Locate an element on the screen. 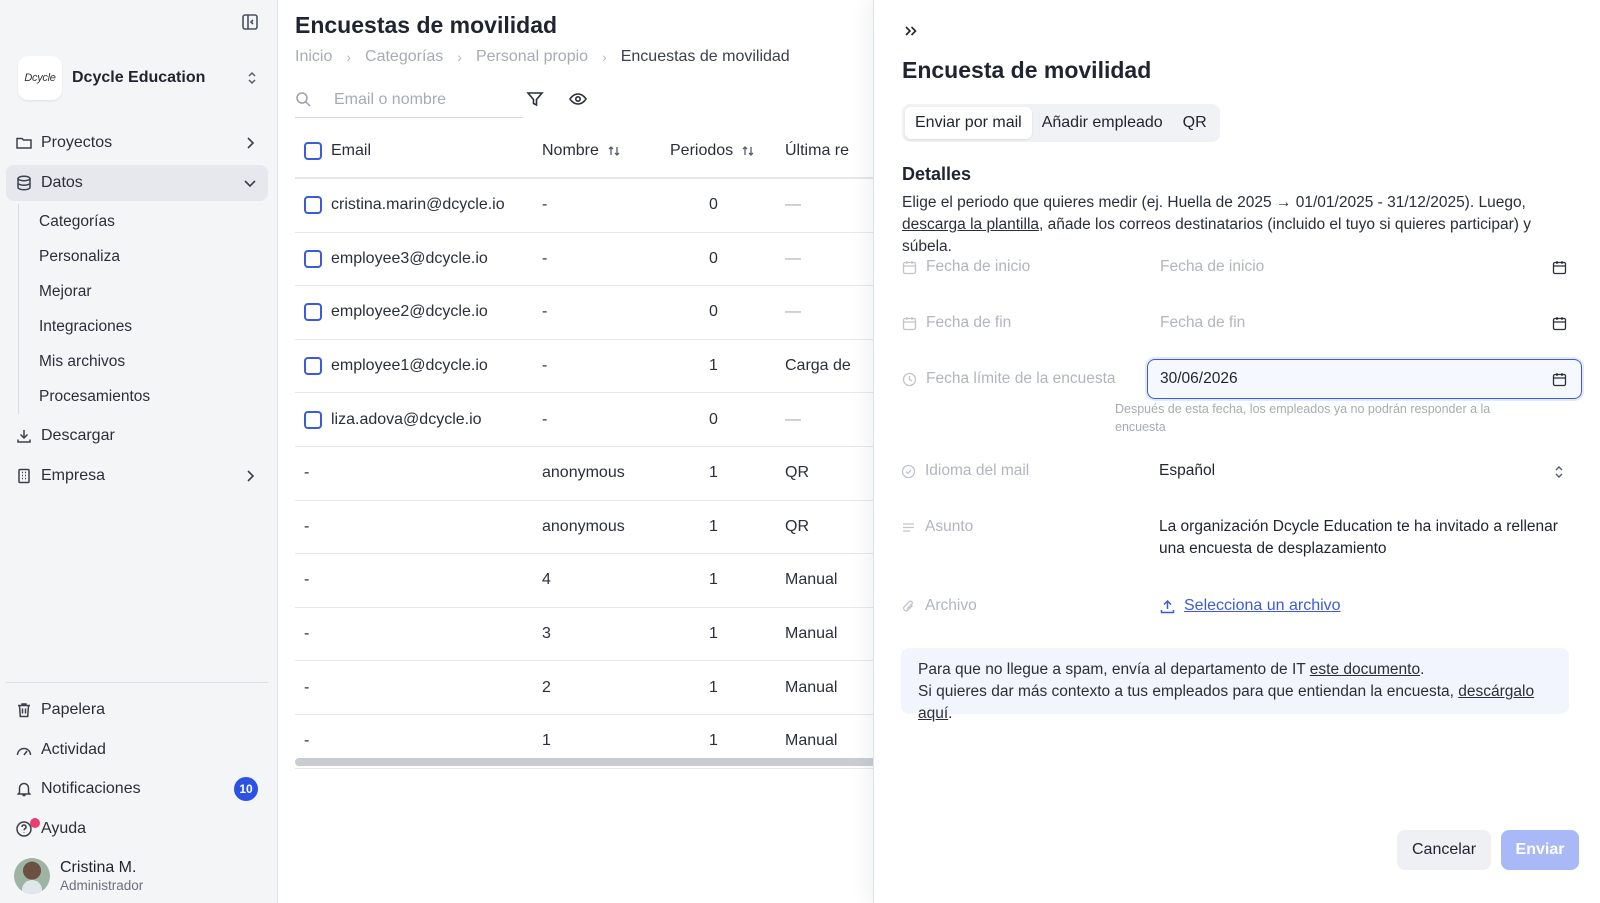 The width and height of the screenshot is (1600, 903). cell-email: - is located at coordinates (307, 687).